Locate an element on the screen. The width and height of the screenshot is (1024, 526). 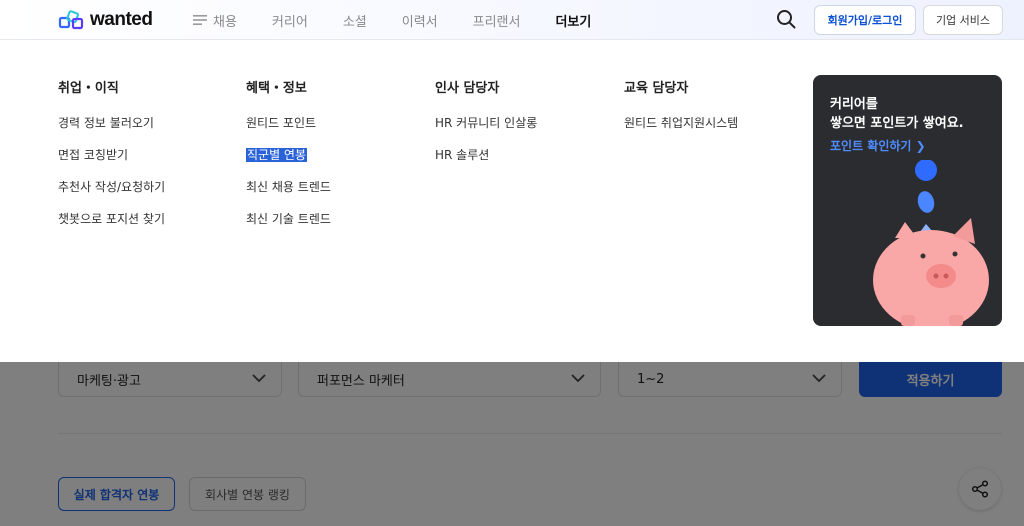
selected-text: 직군별 연봉 is located at coordinates (277, 155).